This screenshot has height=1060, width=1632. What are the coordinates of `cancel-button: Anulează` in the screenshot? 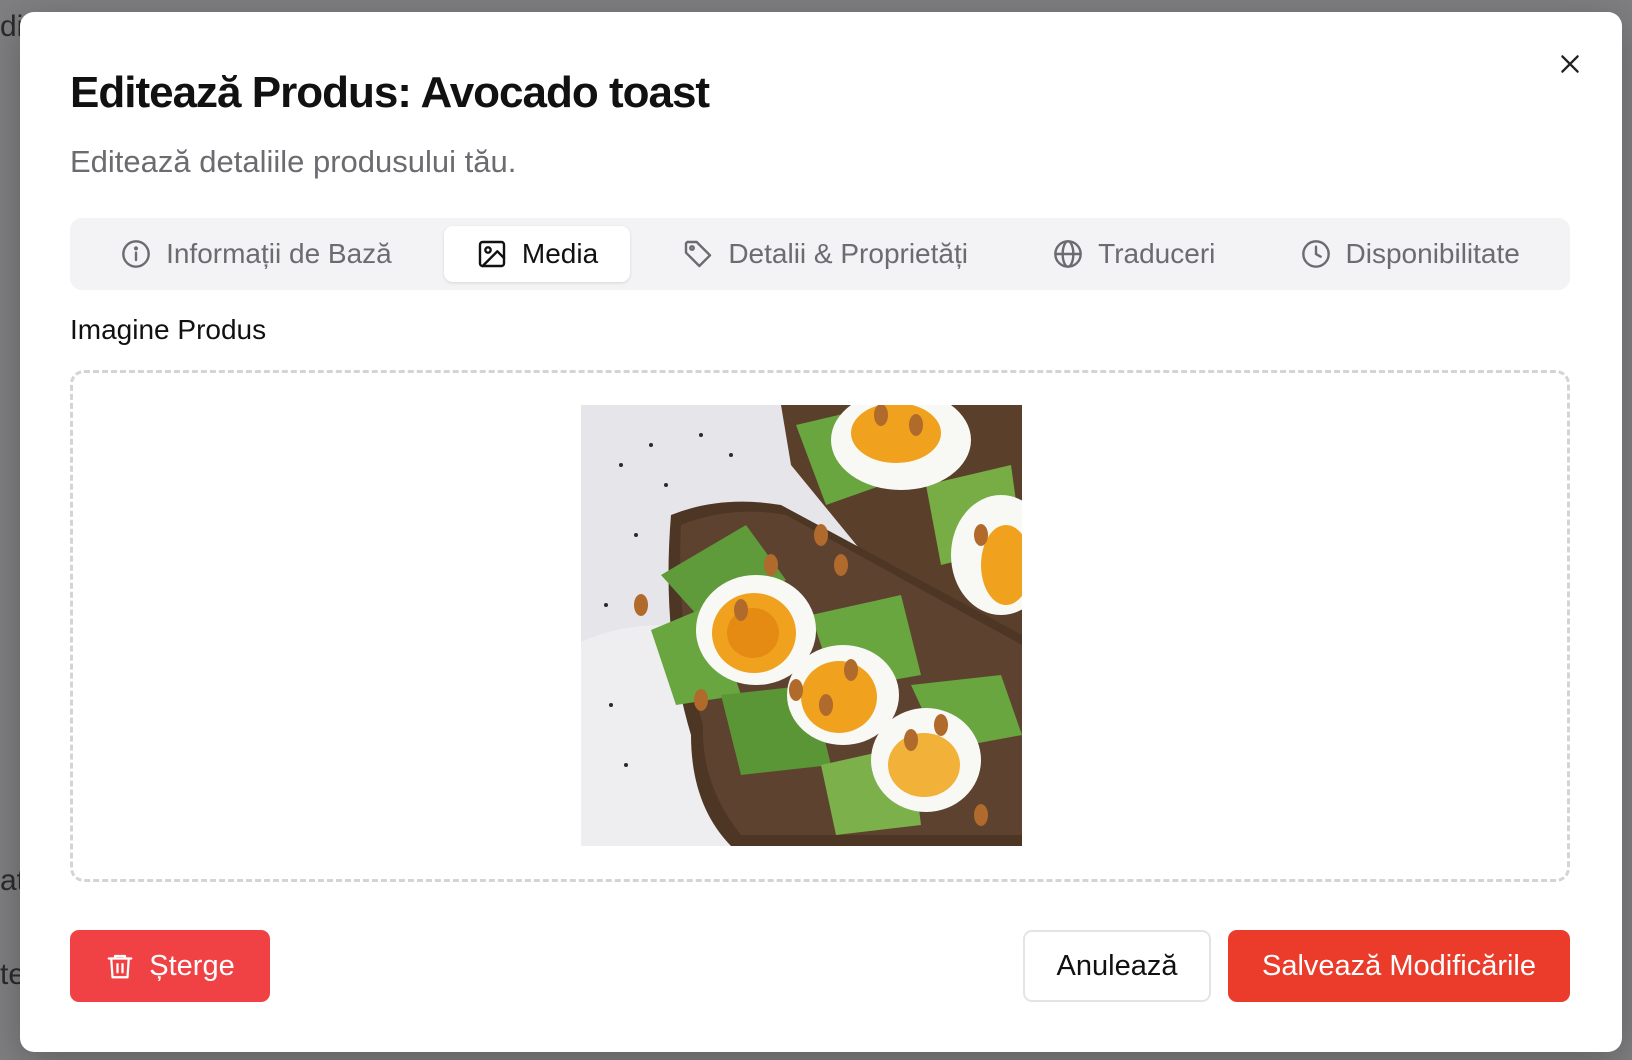 It's located at (1117, 966).